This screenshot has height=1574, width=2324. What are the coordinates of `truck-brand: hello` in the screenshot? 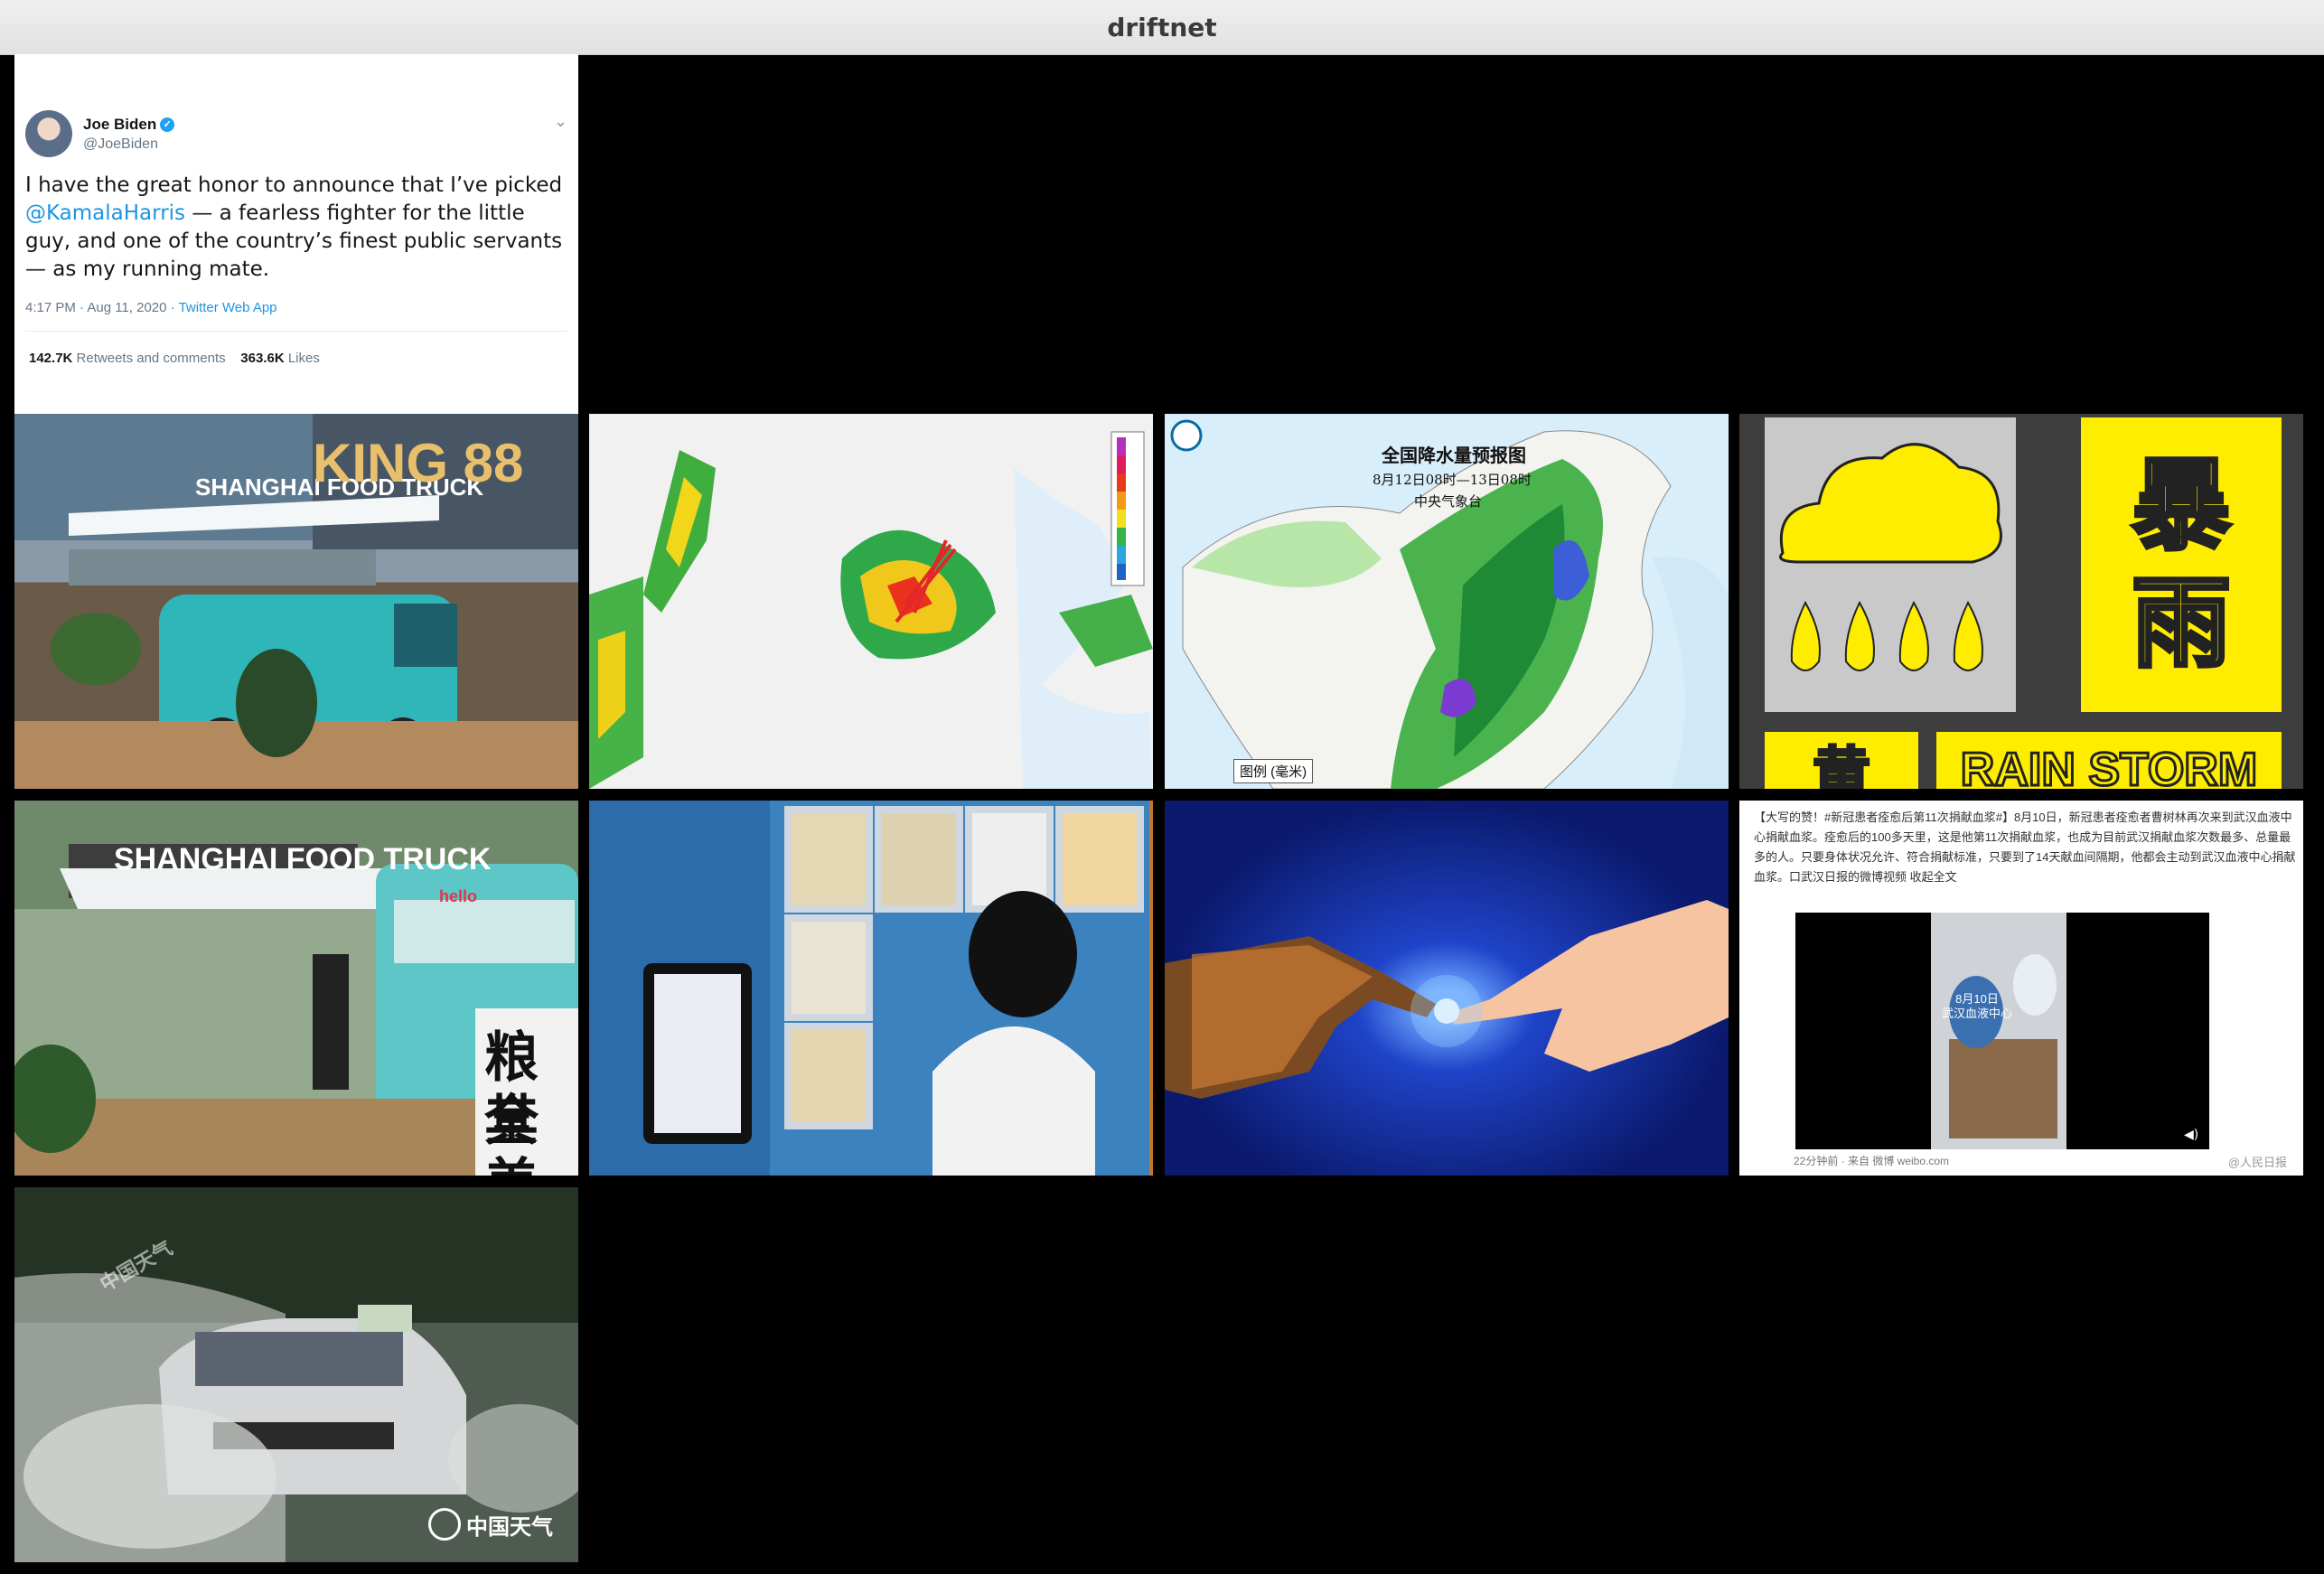 It's located at (458, 896).